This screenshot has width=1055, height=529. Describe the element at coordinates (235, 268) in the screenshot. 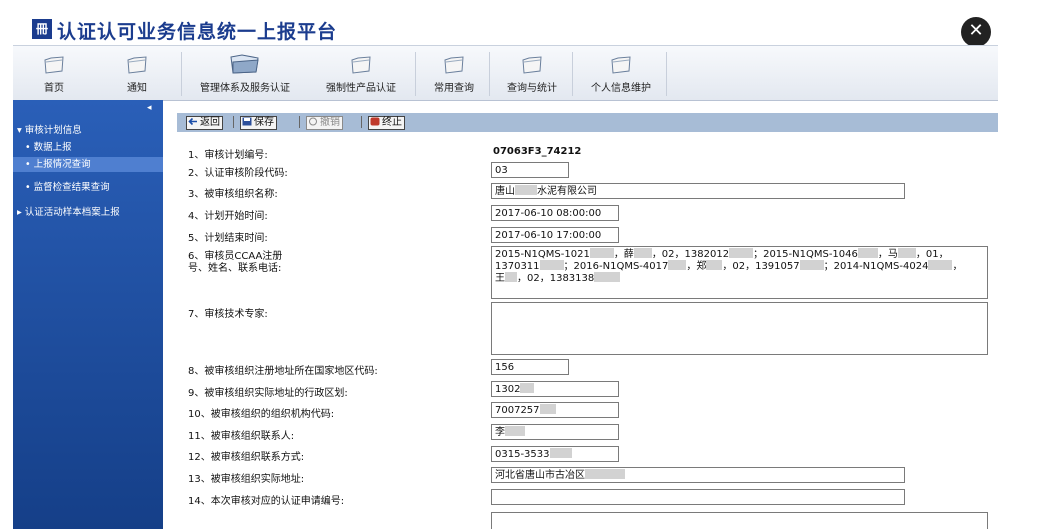

I see `label-auditors-line2: 号、姓名、联系电话:` at that location.